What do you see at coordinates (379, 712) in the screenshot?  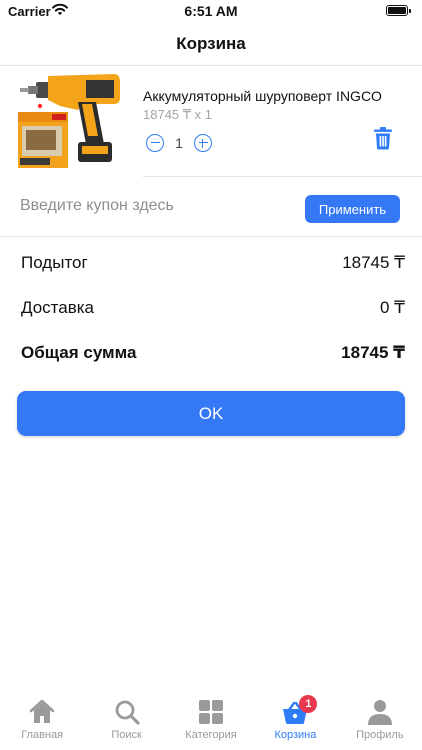 I see `person-icon` at bounding box center [379, 712].